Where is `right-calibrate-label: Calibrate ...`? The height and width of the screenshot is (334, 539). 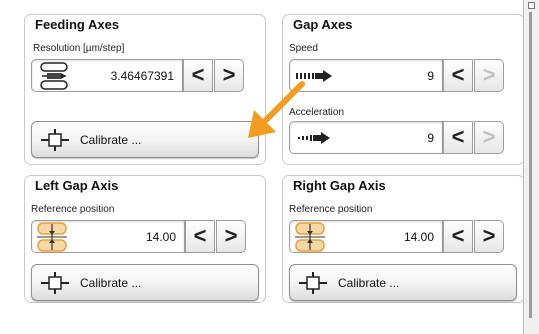
right-calibrate-label: Calibrate ... is located at coordinates (369, 283).